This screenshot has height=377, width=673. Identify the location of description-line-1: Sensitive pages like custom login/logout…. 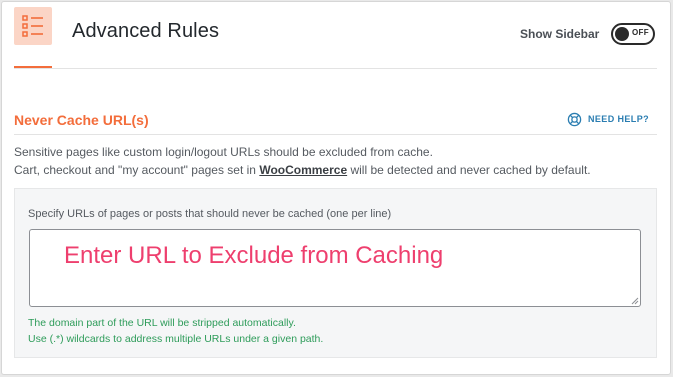
(223, 152).